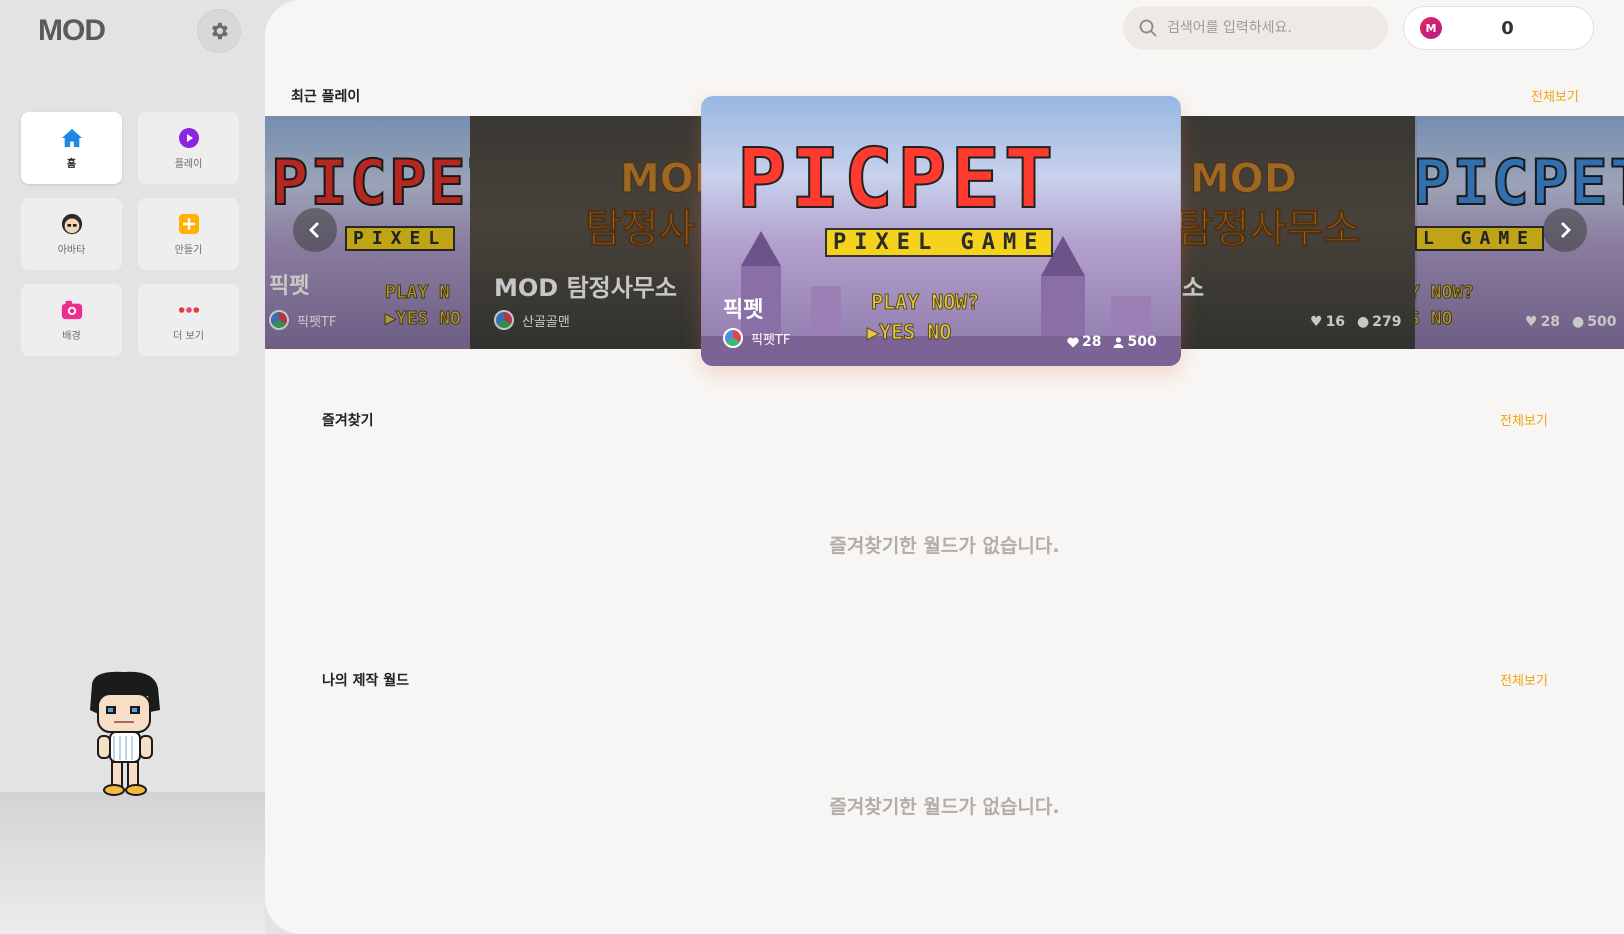  Describe the element at coordinates (400, 238) in the screenshot. I see `card-logo-sub: PIXEL` at that location.